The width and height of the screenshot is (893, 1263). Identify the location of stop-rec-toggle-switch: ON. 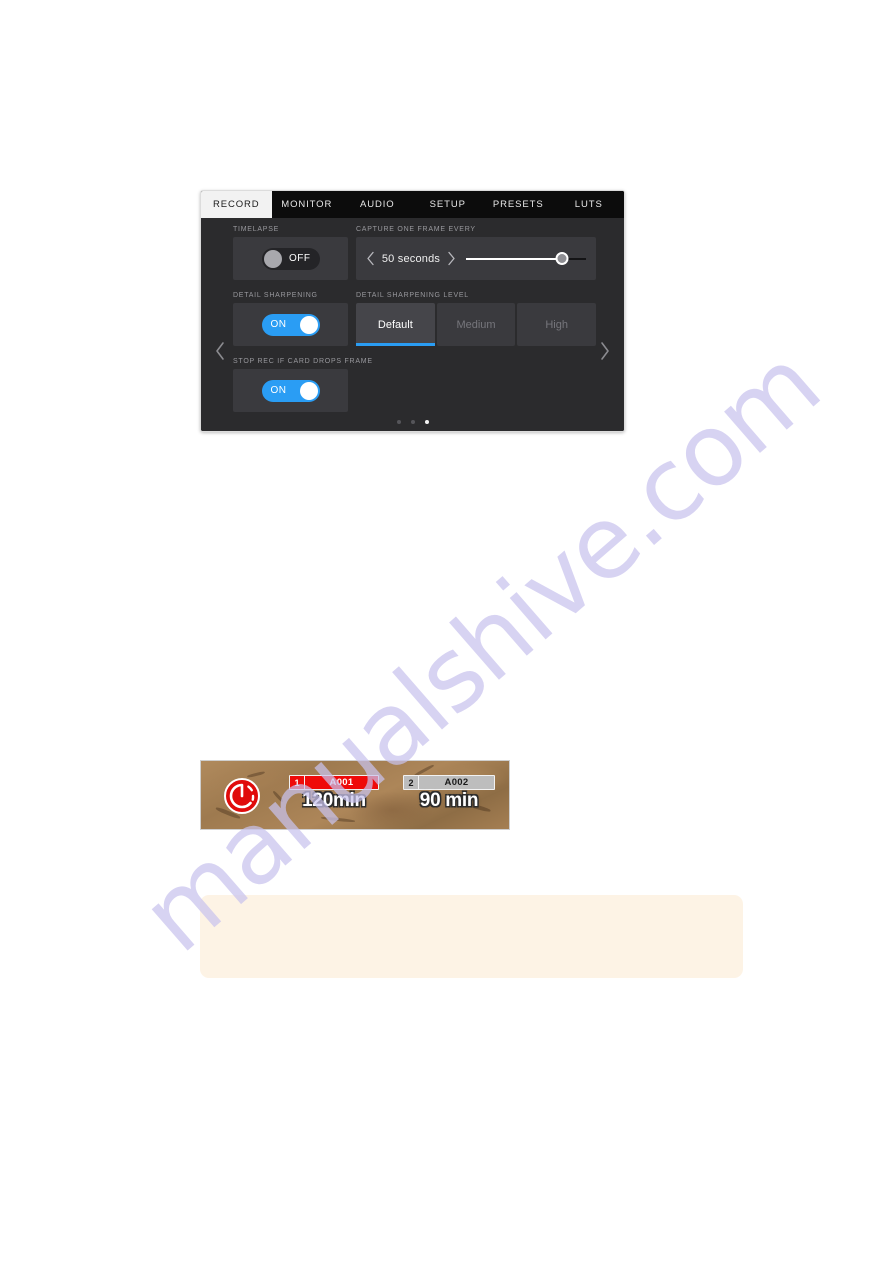
(290, 390).